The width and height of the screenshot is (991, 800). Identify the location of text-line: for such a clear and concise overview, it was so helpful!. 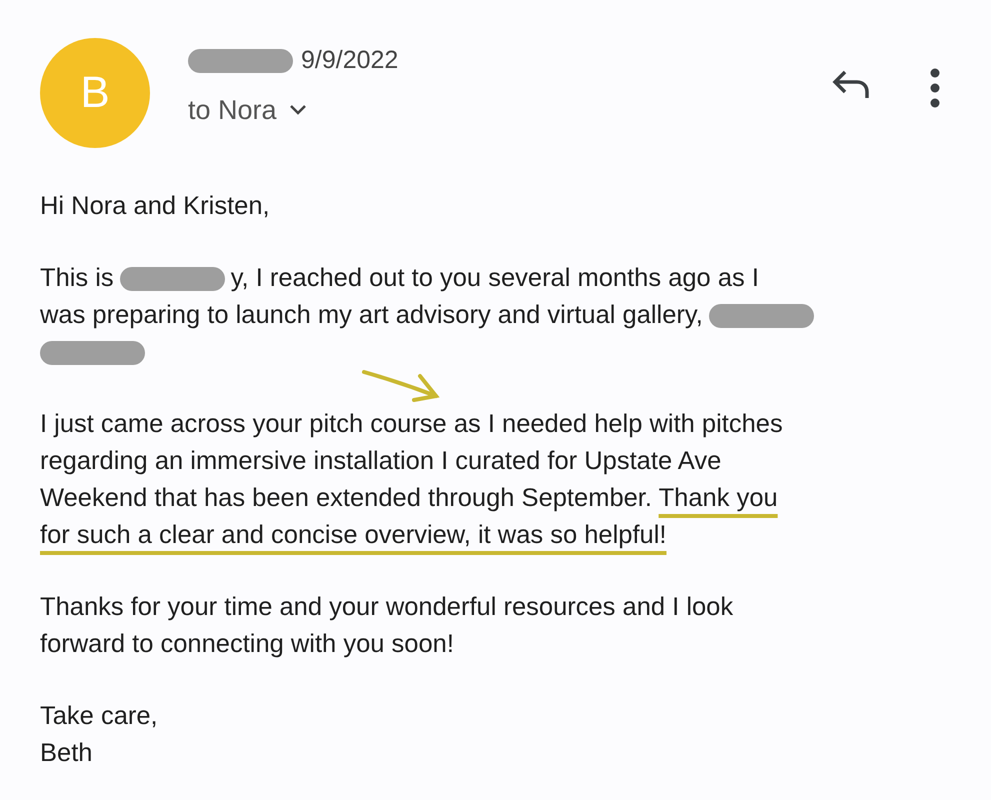
(353, 535).